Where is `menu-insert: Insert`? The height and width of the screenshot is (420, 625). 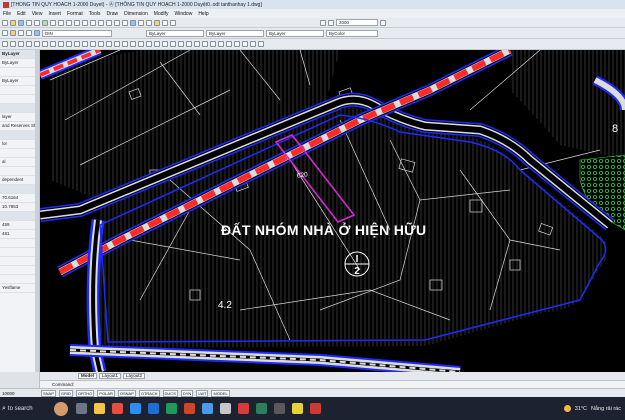 menu-insert: Insert is located at coordinates (54, 14).